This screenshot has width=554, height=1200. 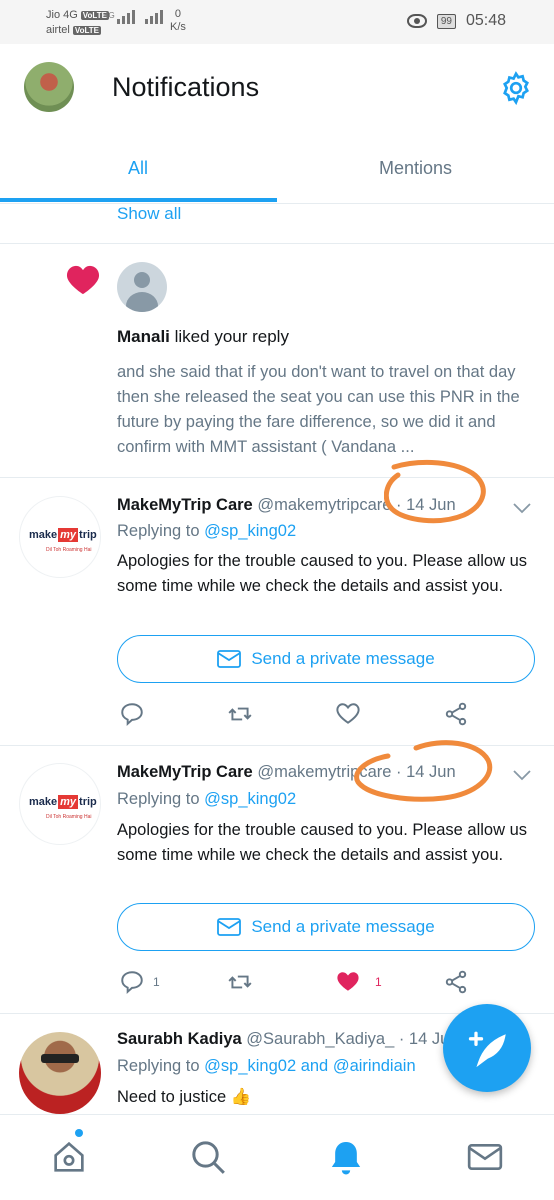 I want to click on tweet-header: Saurabh Kadiya @Saurabh_Kadiya_ · 14 Ju, so click(x=283, y=1039).